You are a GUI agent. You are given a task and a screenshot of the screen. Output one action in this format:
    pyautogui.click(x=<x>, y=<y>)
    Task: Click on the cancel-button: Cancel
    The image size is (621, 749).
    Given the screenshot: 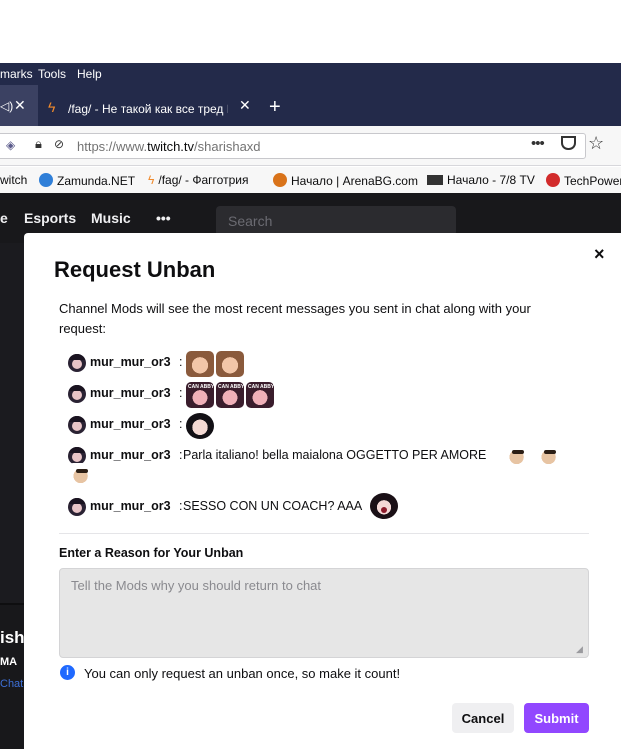 What is the action you would take?
    pyautogui.click(x=483, y=718)
    